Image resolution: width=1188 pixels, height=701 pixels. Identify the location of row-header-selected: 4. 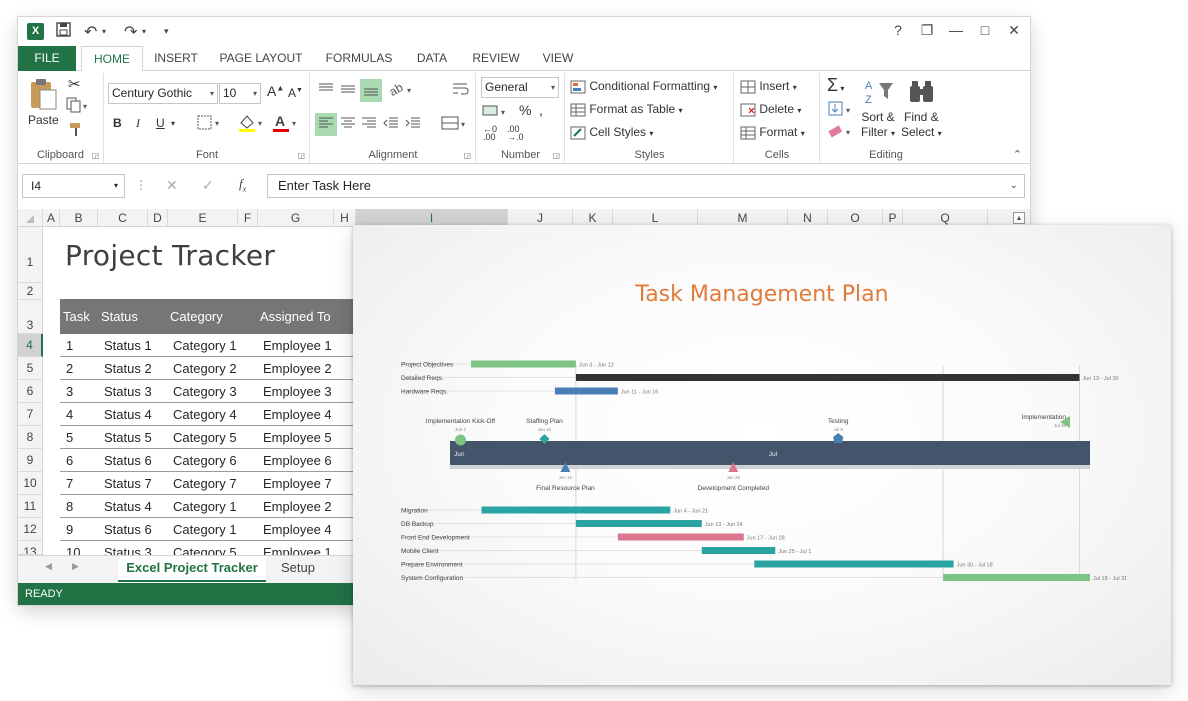
(30, 345).